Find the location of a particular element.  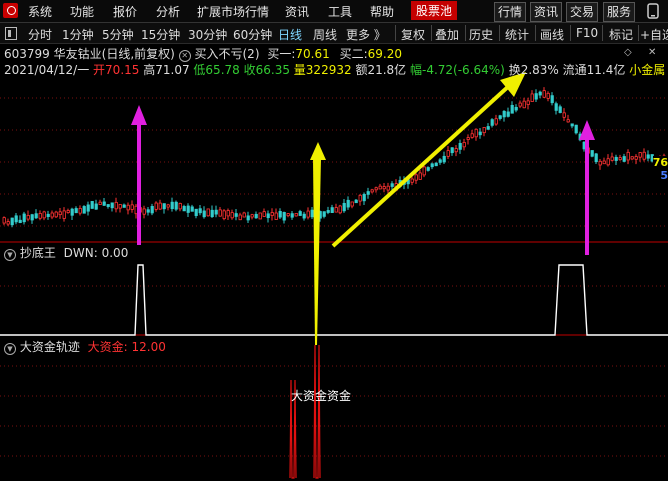

menu-extended-market: 扩展市场行情 is located at coordinates (233, 11).